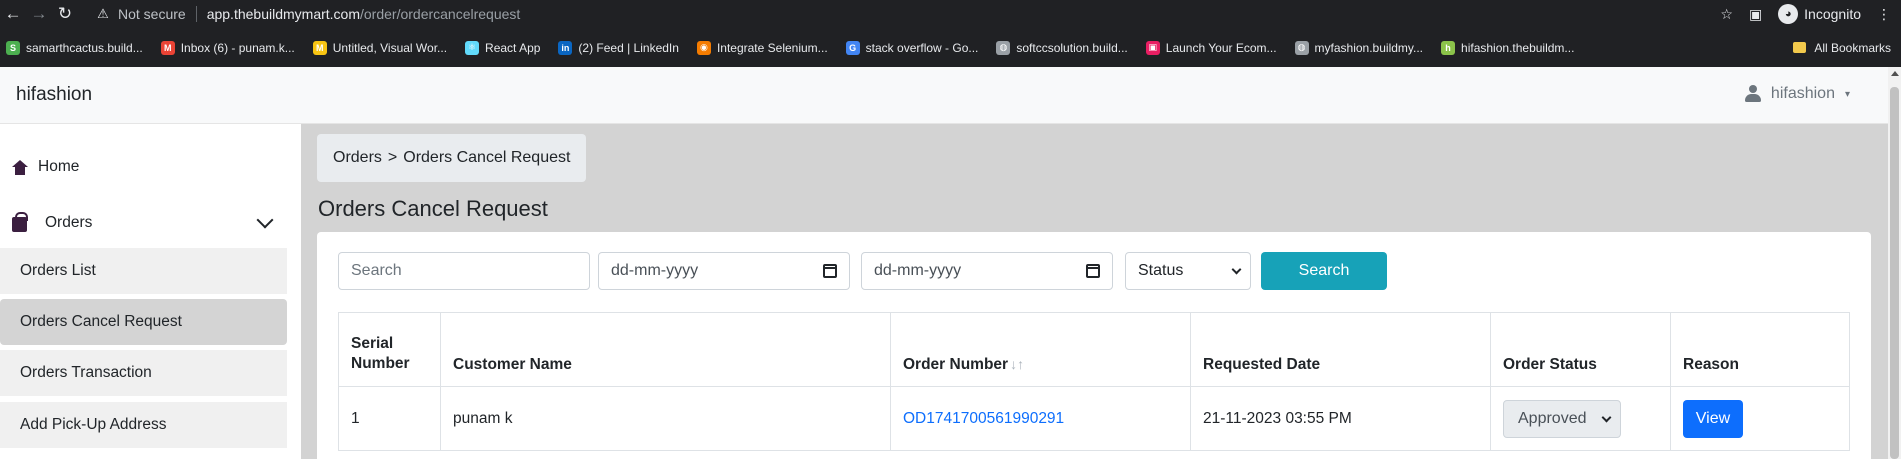 The width and height of the screenshot is (1901, 472). Describe the element at coordinates (472, 47) in the screenshot. I see `bookmark-favicon-icon: ⚛` at that location.